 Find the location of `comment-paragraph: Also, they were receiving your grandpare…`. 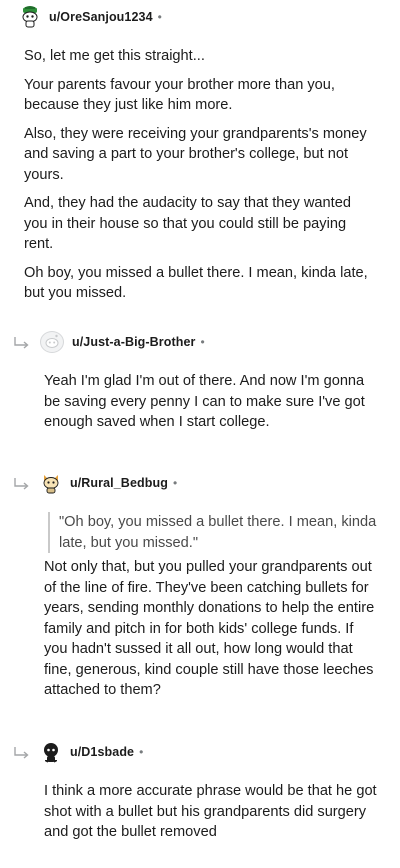

comment-paragraph: Also, they were receiving your grandpare… is located at coordinates (195, 154).